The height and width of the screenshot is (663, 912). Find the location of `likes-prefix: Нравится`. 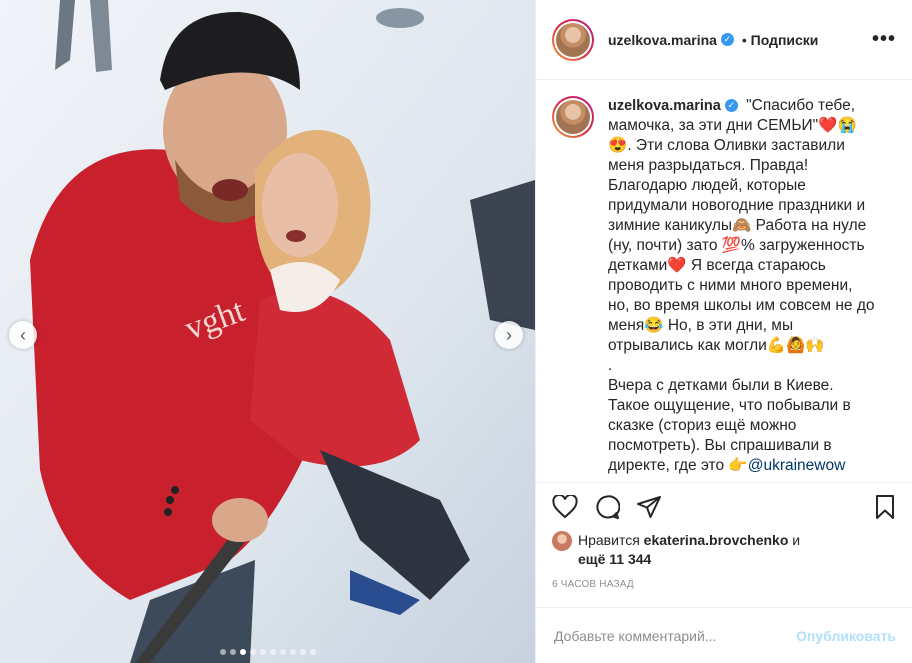

likes-prefix: Нравится is located at coordinates (611, 540).